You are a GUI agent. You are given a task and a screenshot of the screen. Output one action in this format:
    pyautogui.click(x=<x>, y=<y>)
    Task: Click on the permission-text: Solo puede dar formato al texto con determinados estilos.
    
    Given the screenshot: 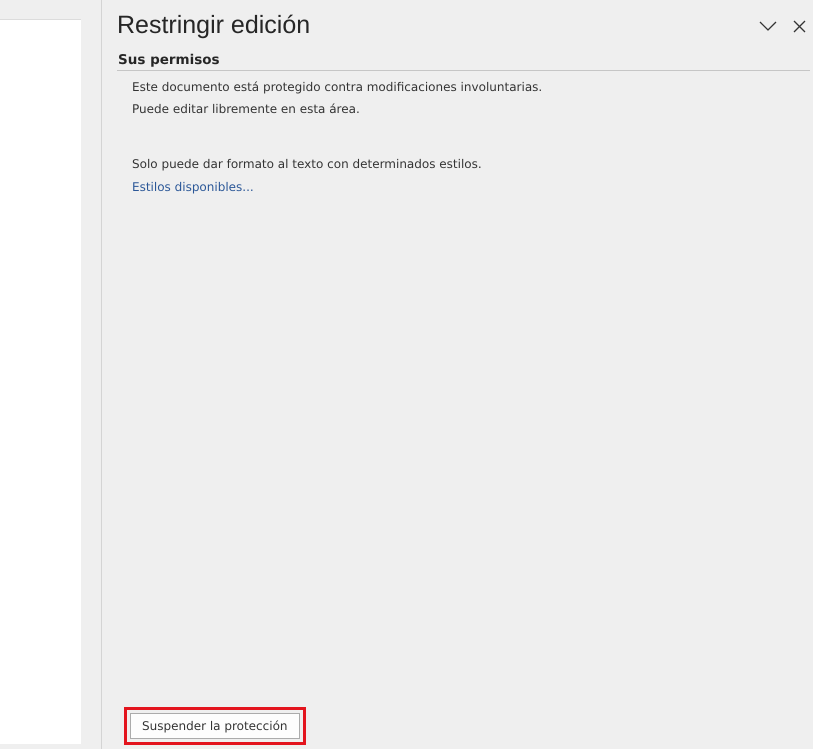 What is the action you would take?
    pyautogui.click(x=307, y=164)
    